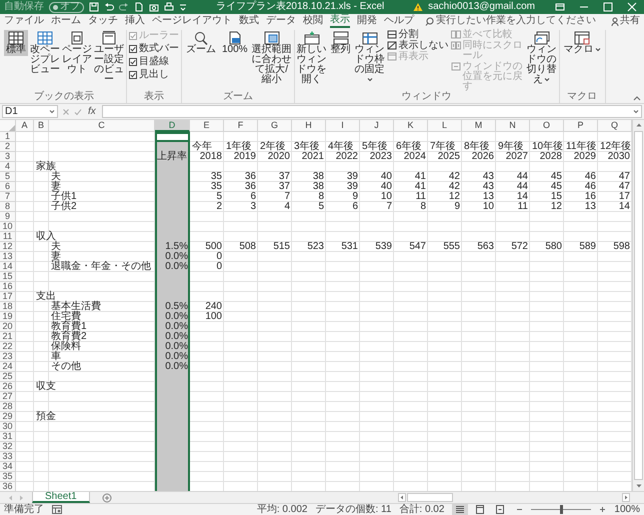  I want to click on column-header: A, so click(25, 126).